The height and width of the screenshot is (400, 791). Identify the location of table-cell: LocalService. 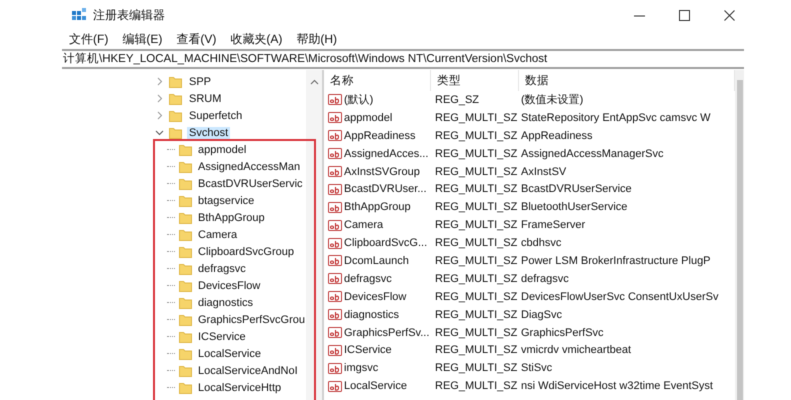
(375, 386).